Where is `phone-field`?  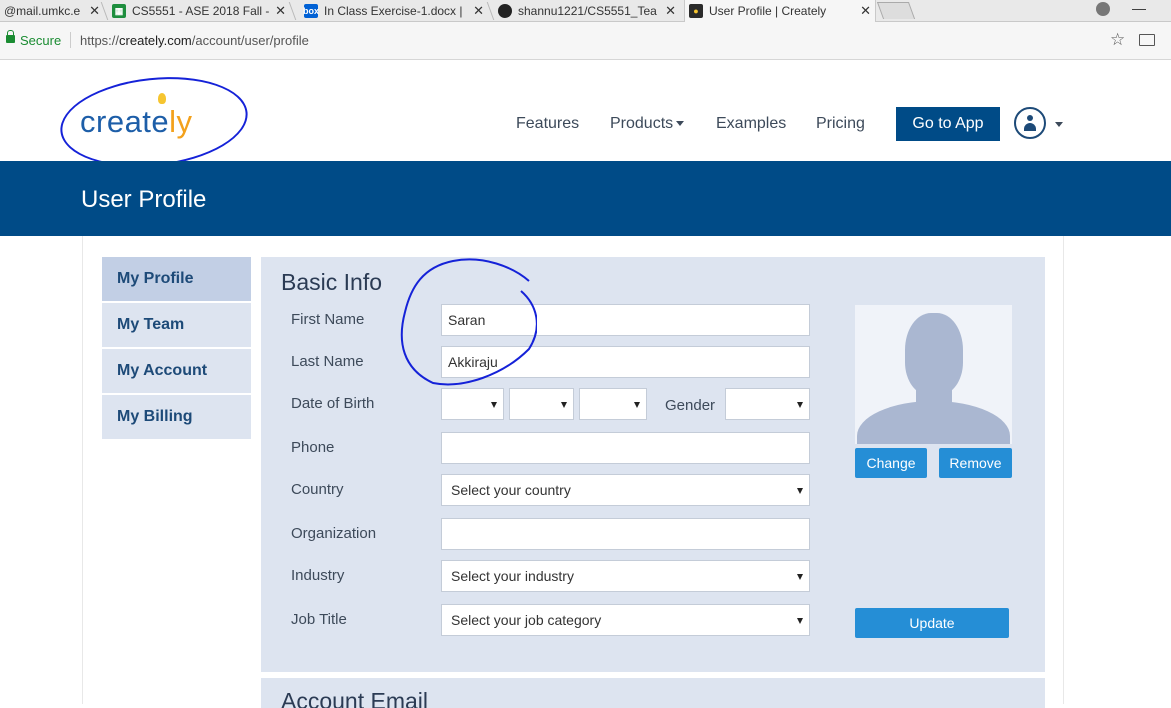 phone-field is located at coordinates (625, 448).